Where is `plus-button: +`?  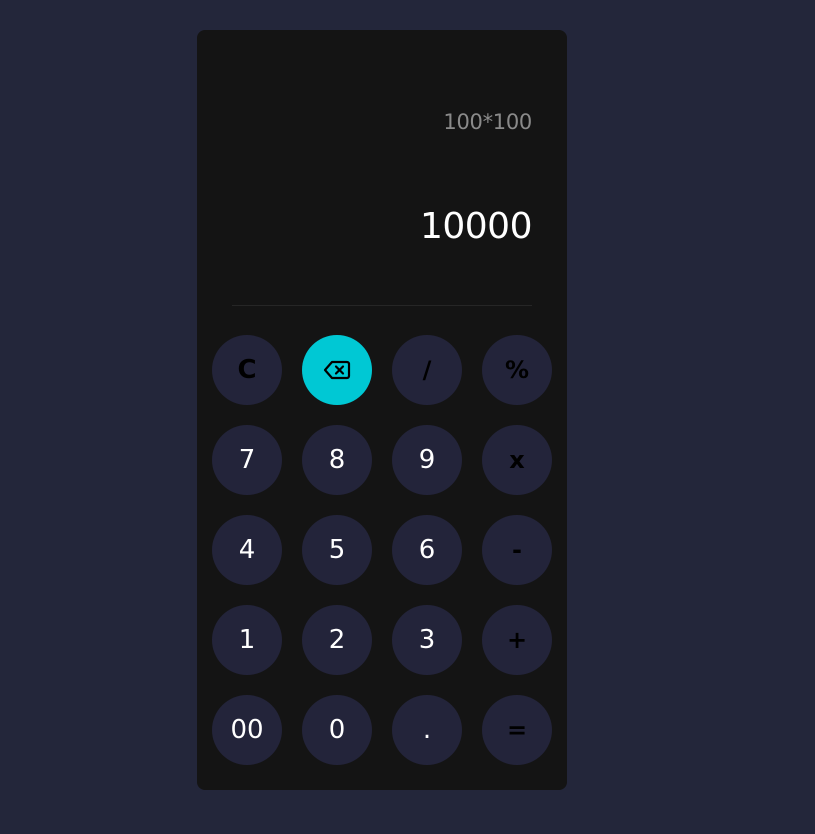
plus-button: + is located at coordinates (517, 640).